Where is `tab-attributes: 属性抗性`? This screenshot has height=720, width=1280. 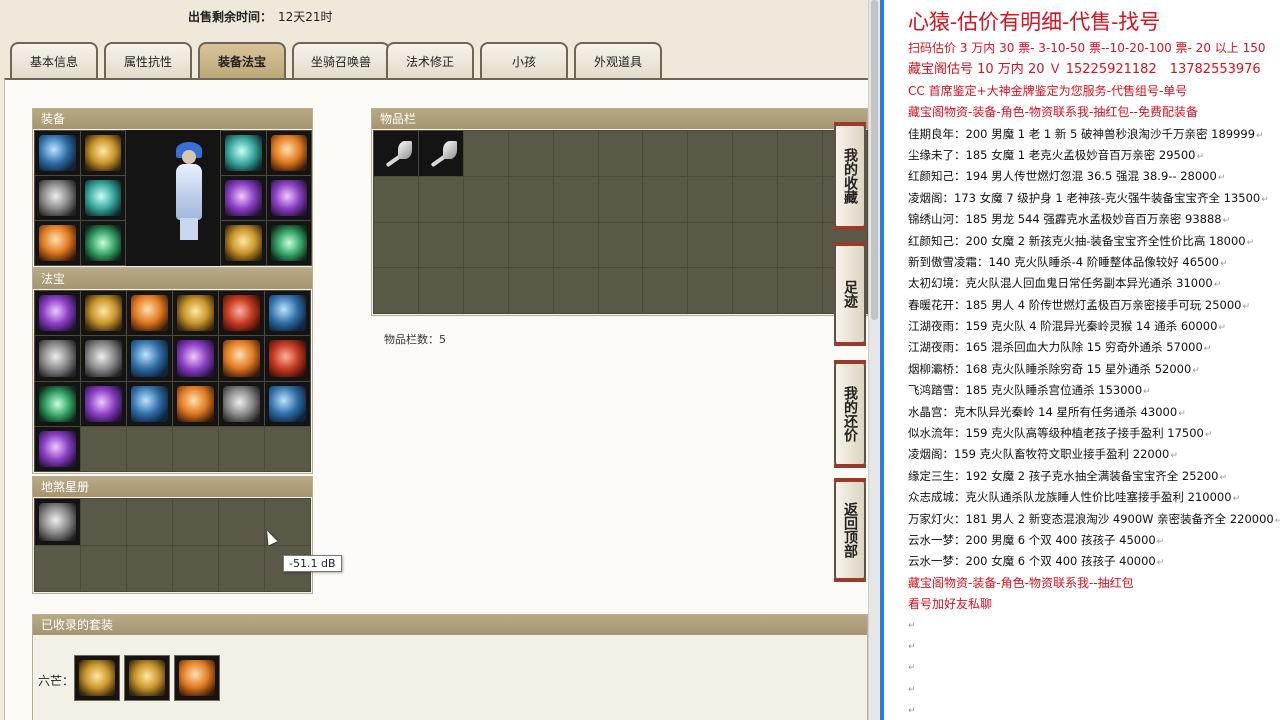 tab-attributes: 属性抗性 is located at coordinates (148, 60).